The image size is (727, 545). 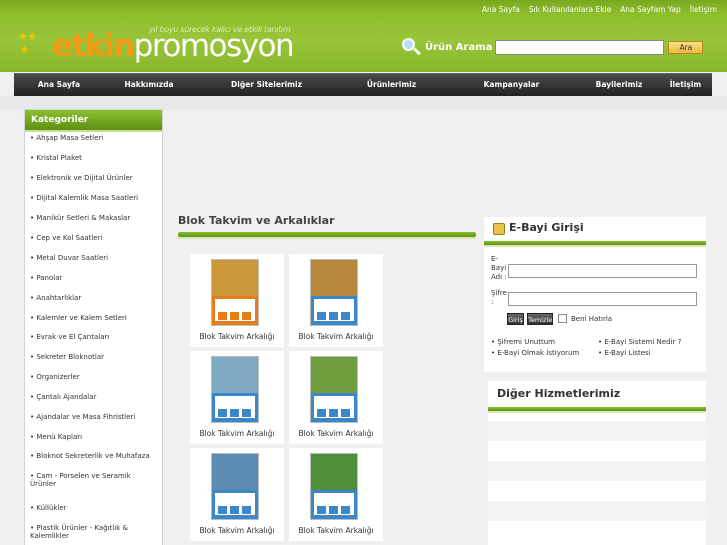 I want to click on sidebar-item: • Manikür Setleri & Makaslar, so click(x=93, y=218).